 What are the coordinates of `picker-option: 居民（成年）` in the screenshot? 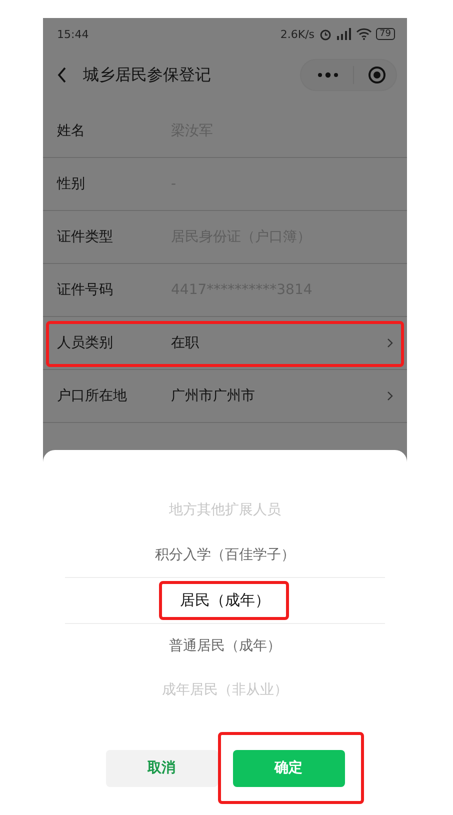 It's located at (225, 600).